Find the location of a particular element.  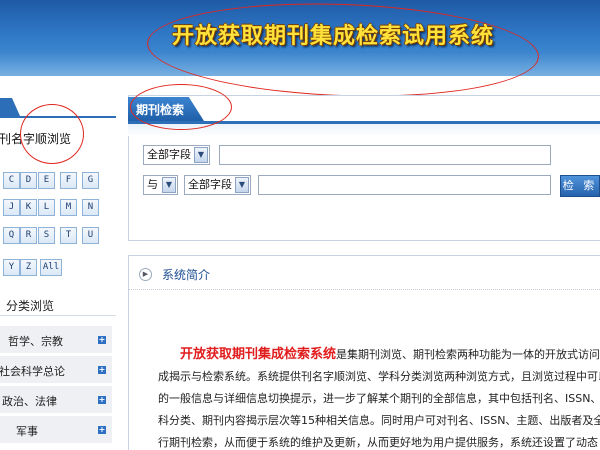

field-select-2-value: 全部字段 is located at coordinates (210, 184).